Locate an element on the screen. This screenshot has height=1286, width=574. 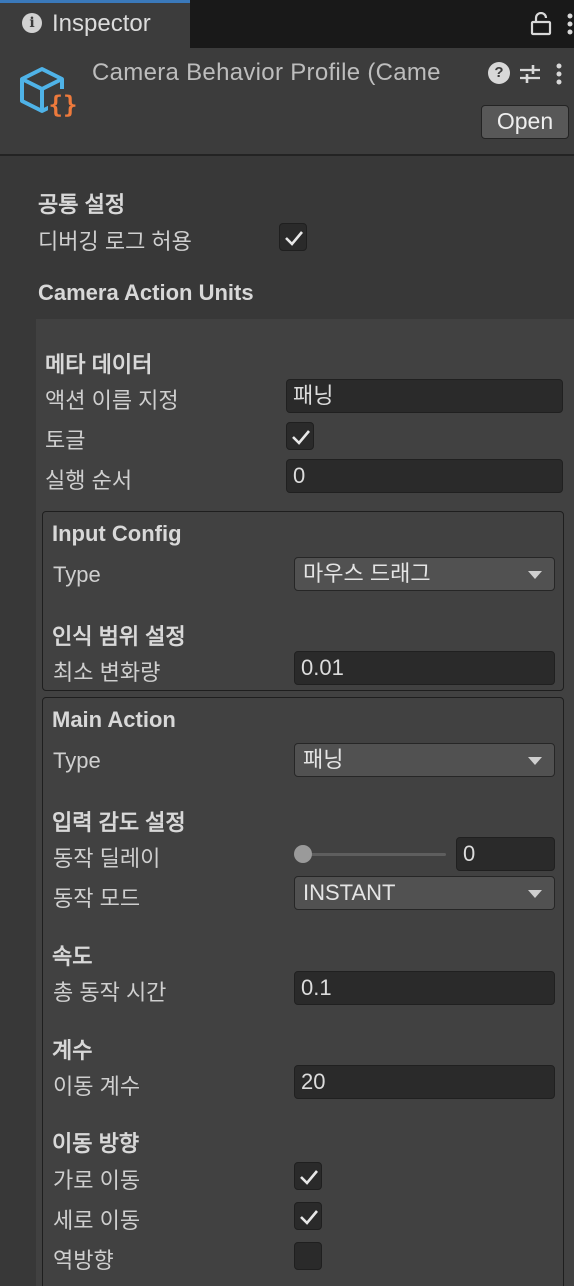
meta-title: 메타 데이터 is located at coordinates (99, 364).